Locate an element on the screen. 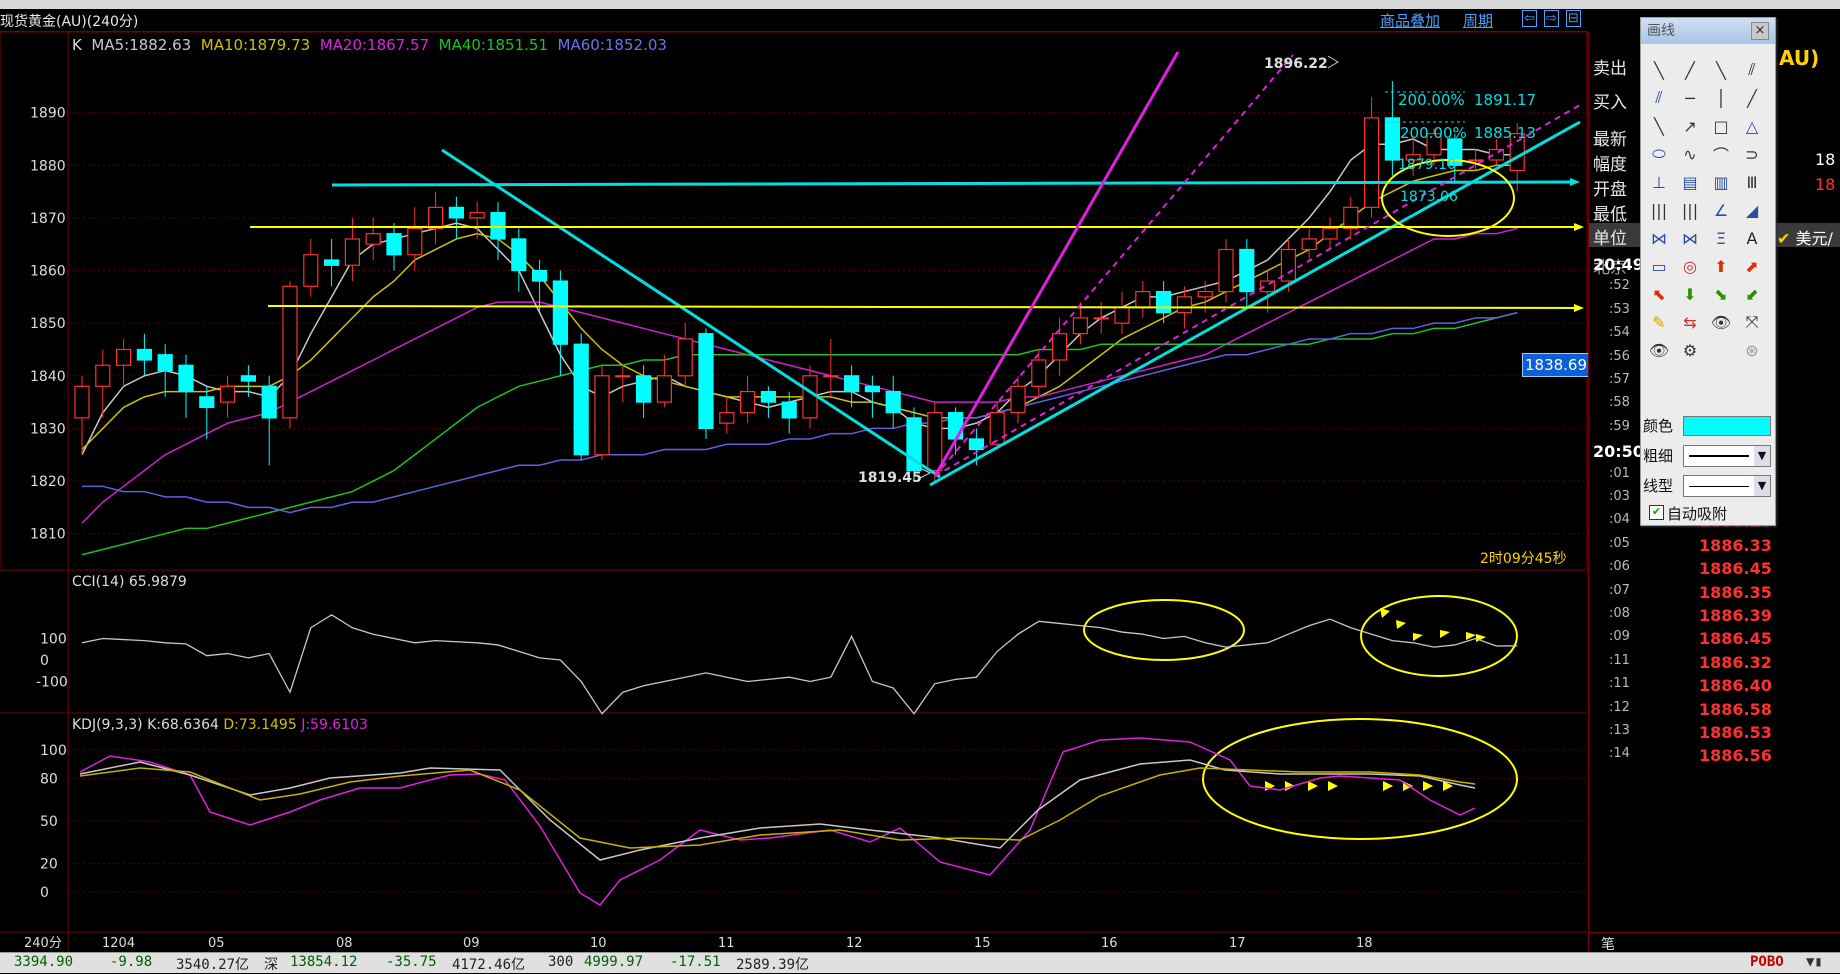 This screenshot has width=1840, height=974. triangle-tool-icon: △ is located at coordinates (1752, 126).